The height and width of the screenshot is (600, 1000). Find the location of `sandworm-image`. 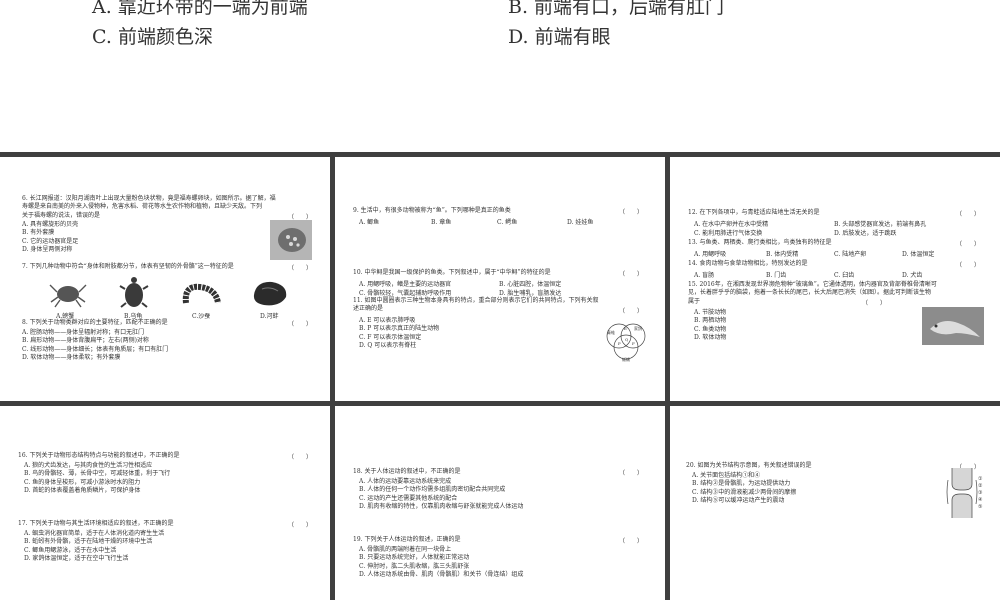

sandworm-image is located at coordinates (201, 293).